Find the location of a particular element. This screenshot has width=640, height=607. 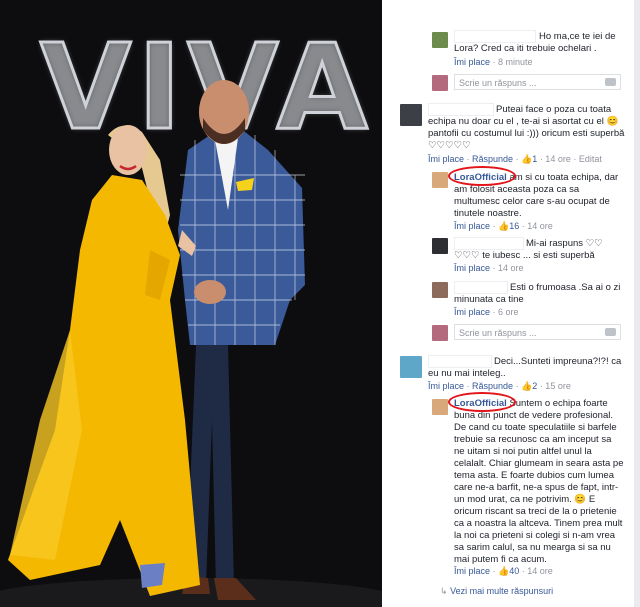

comment-meta: Îmi place · 14 ore is located at coordinates (489, 268).